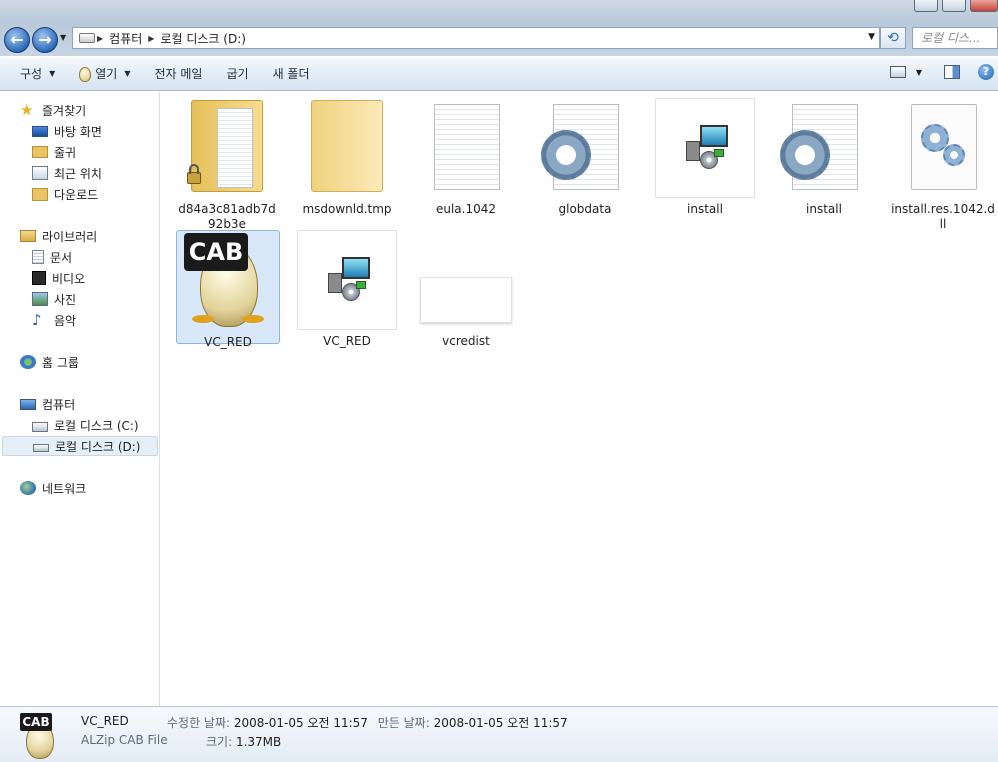 The width and height of the screenshot is (998, 762). I want to click on nav-downloads: 다운로드, so click(65, 194).